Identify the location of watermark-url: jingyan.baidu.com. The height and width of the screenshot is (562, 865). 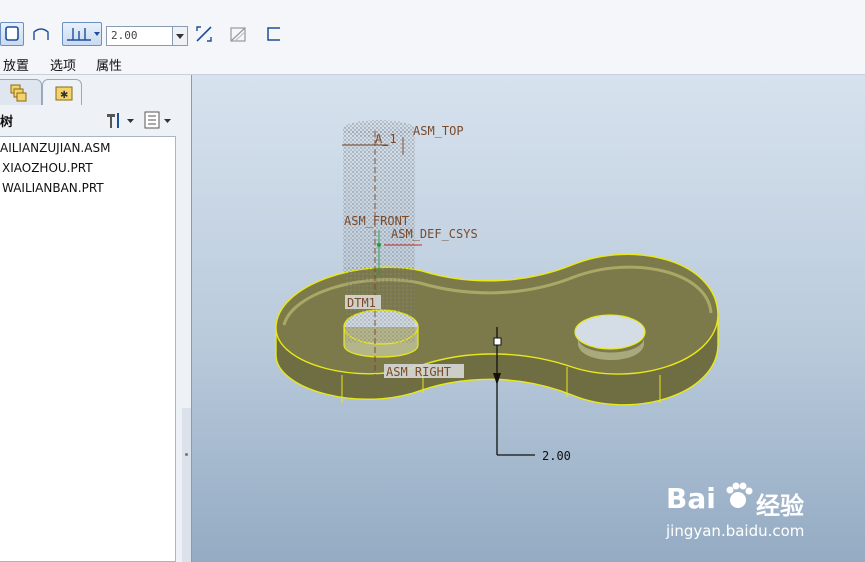
(735, 531).